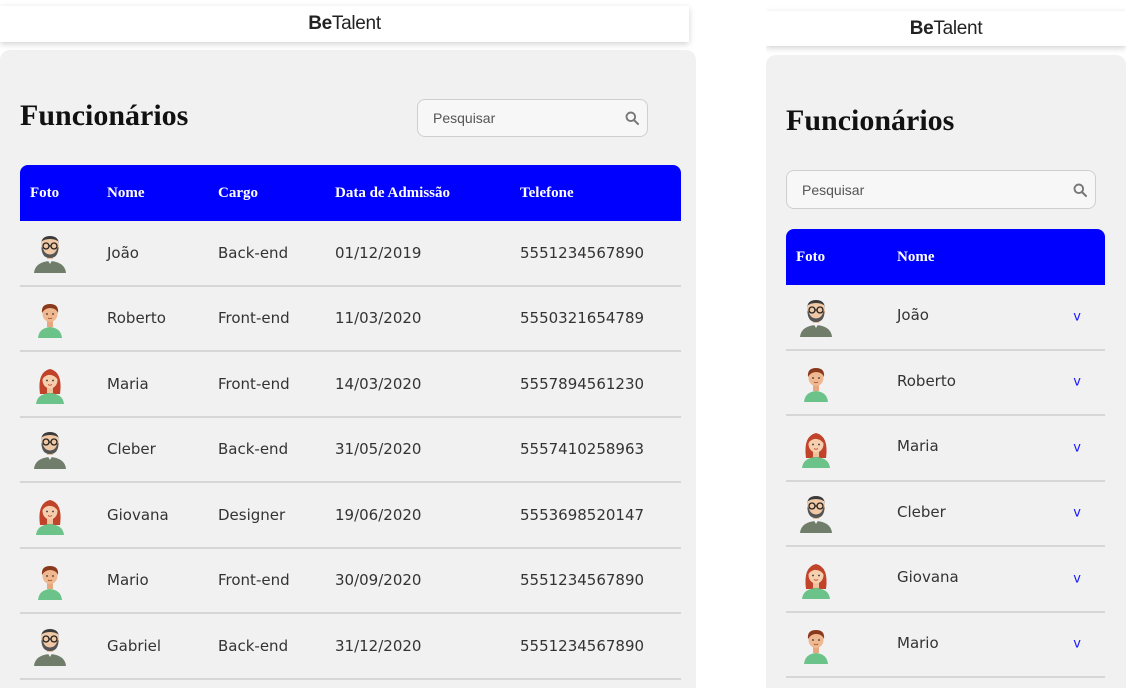  I want to click on table-row: Mario Front-end 30/09/2020 5551234567890, so click(350, 581).